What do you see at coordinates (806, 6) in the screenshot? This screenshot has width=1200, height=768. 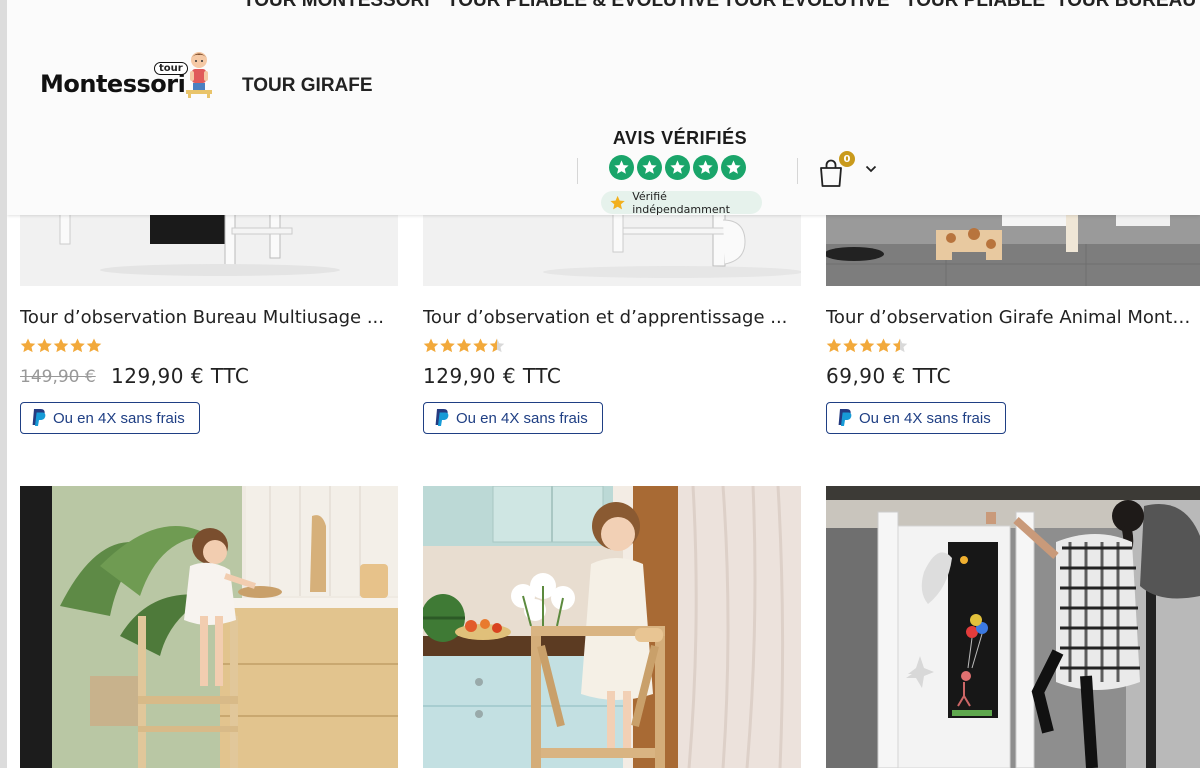 I see `nav-tour-evolutive: TOUR ÉVOLUTIVE` at bounding box center [806, 6].